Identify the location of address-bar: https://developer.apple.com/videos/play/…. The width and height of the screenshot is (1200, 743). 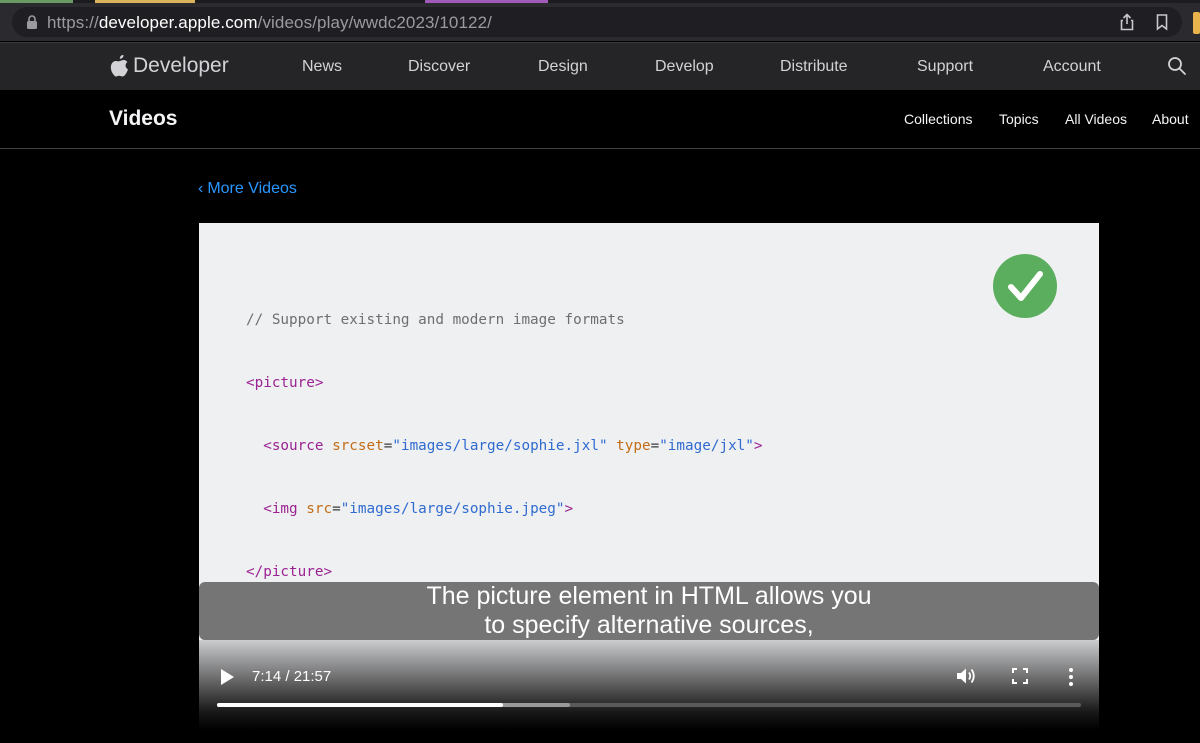
(597, 22).